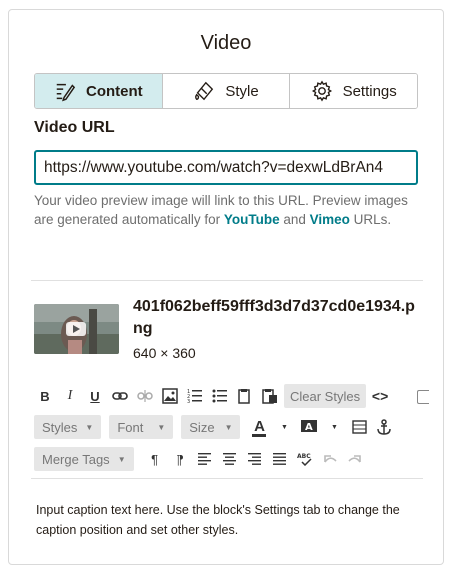  I want to click on panel-title: Video, so click(226, 43).